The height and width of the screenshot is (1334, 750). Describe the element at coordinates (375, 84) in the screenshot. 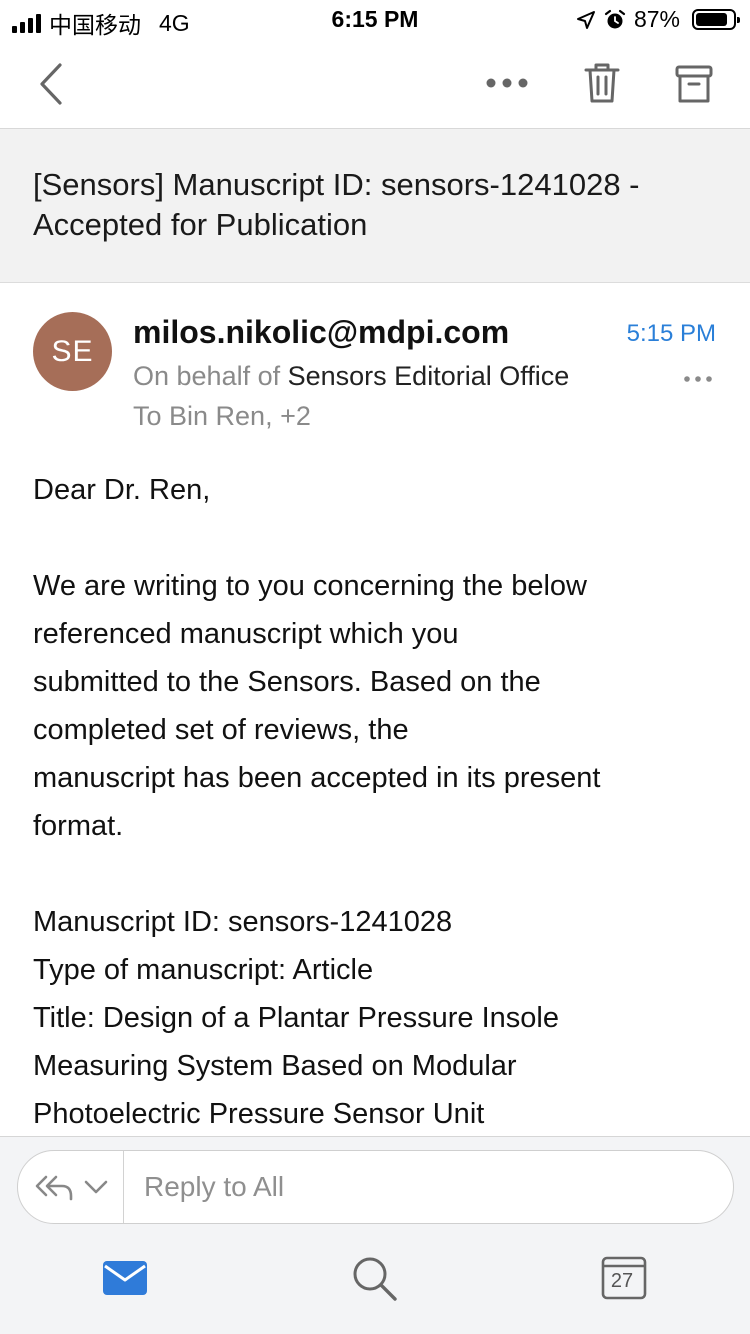

I see `message-toolbar` at that location.